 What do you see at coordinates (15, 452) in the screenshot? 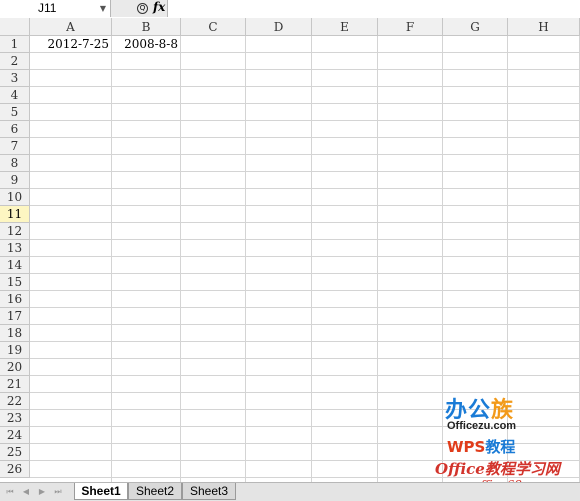
I see `row-header-25: 25` at bounding box center [15, 452].